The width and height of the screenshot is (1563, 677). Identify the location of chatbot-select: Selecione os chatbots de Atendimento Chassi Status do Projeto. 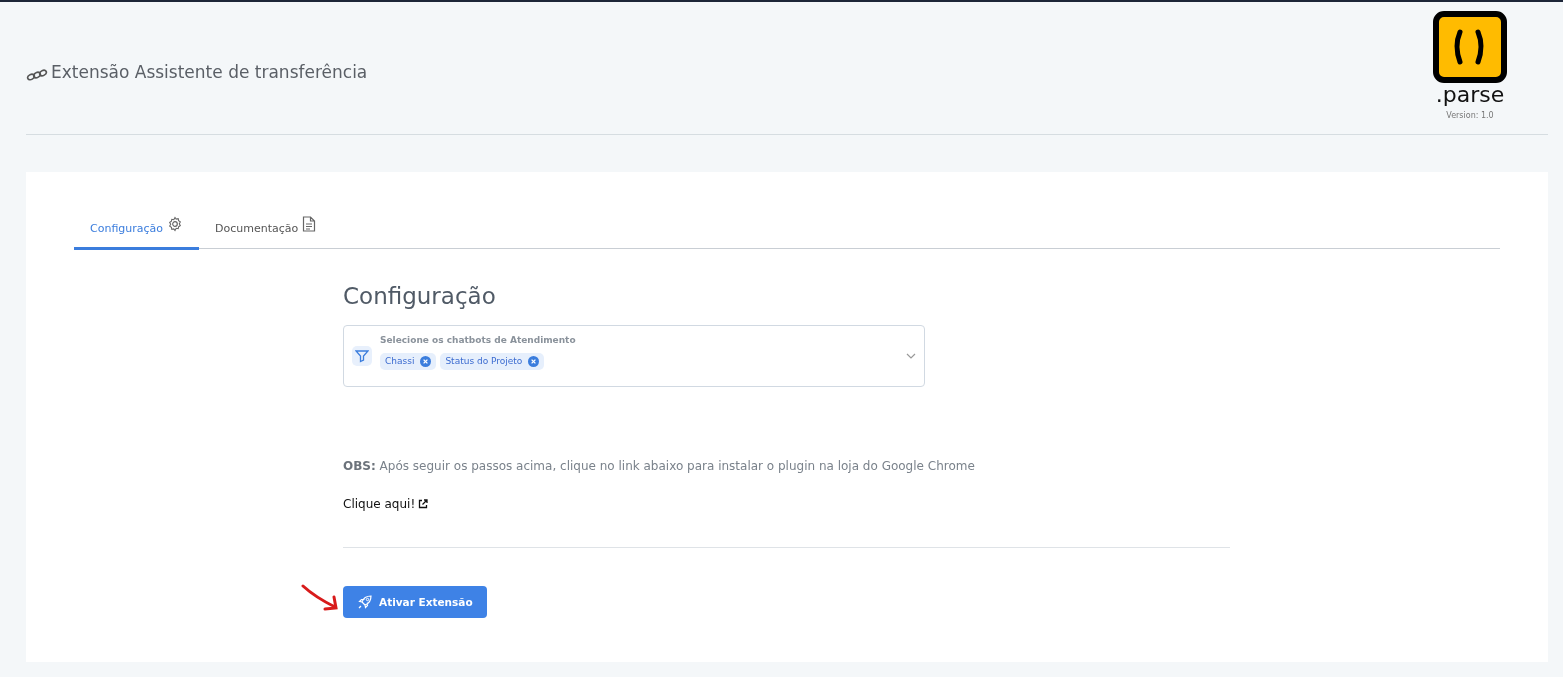
(634, 356).